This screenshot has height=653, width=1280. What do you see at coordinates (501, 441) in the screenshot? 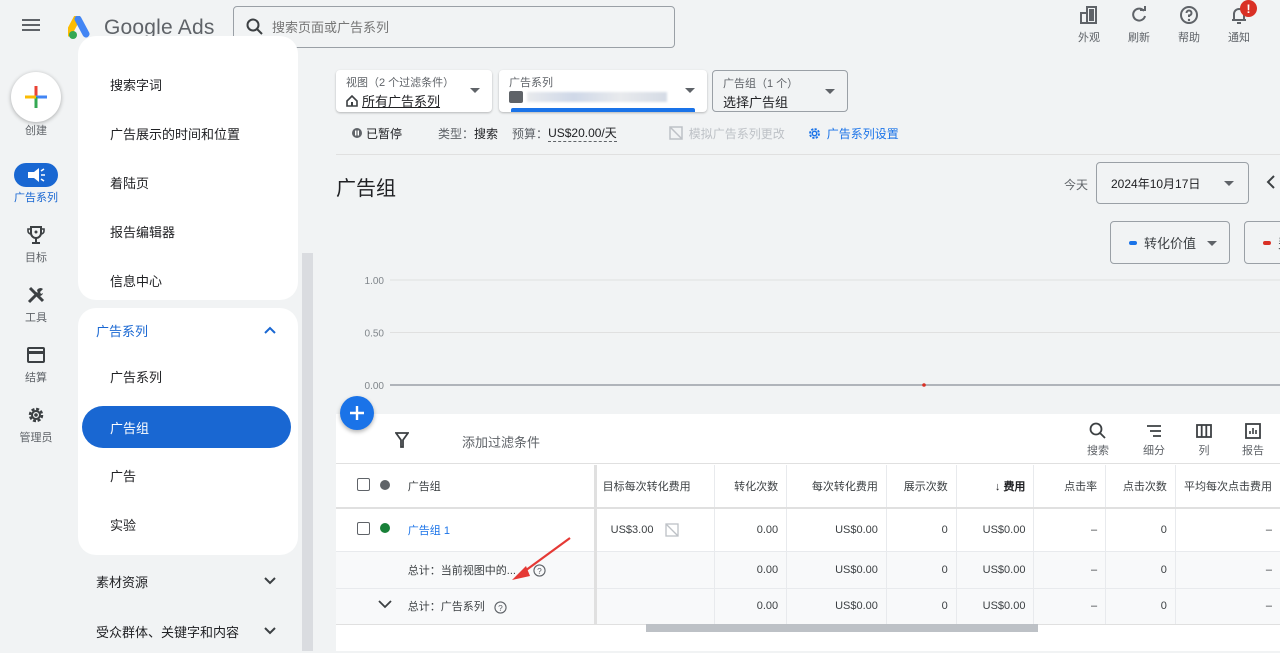
I see `add-filter-input: 添加过滤条件` at bounding box center [501, 441].